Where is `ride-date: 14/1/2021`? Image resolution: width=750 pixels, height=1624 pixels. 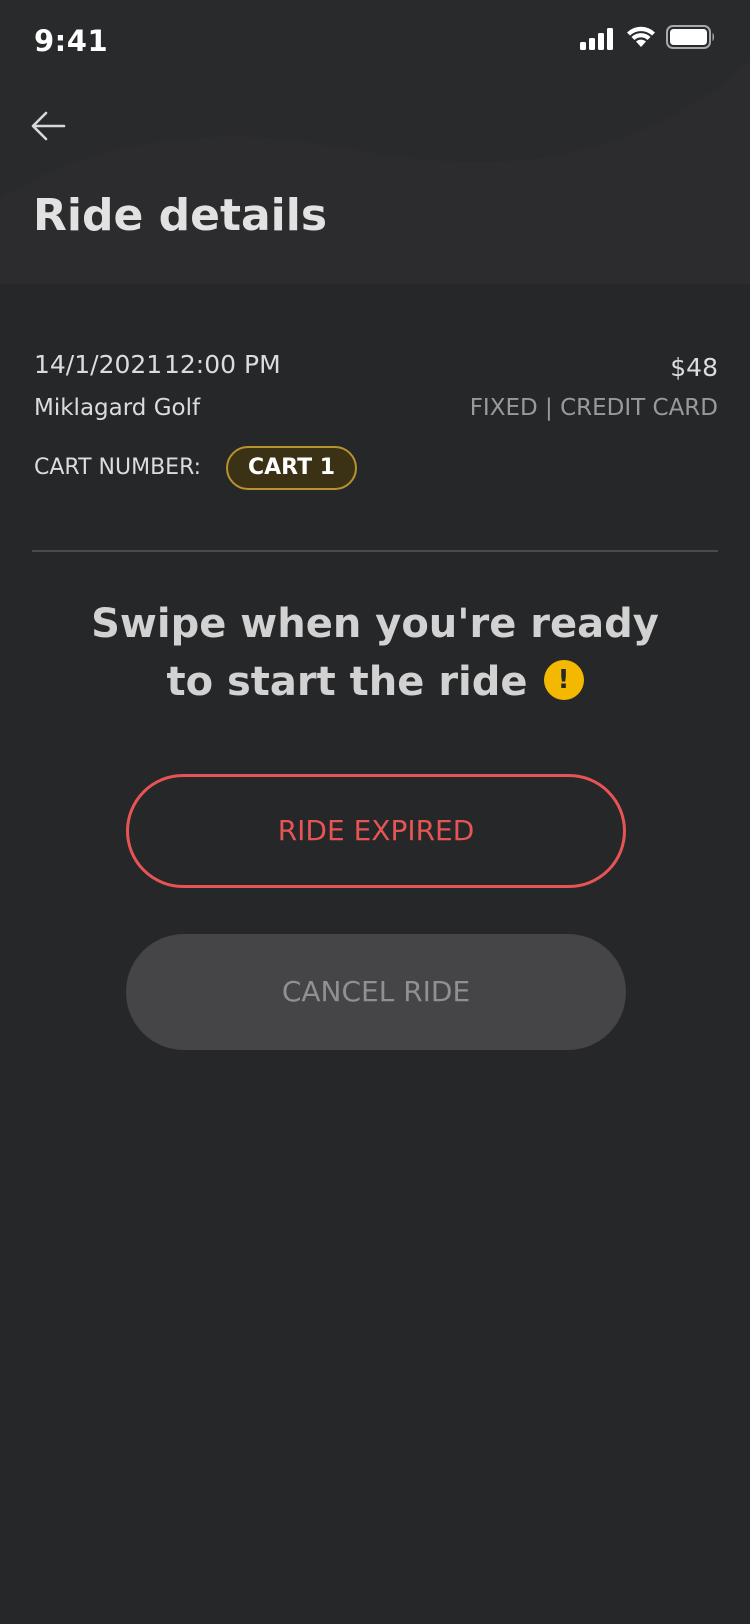
ride-date: 14/1/2021 is located at coordinates (98, 364).